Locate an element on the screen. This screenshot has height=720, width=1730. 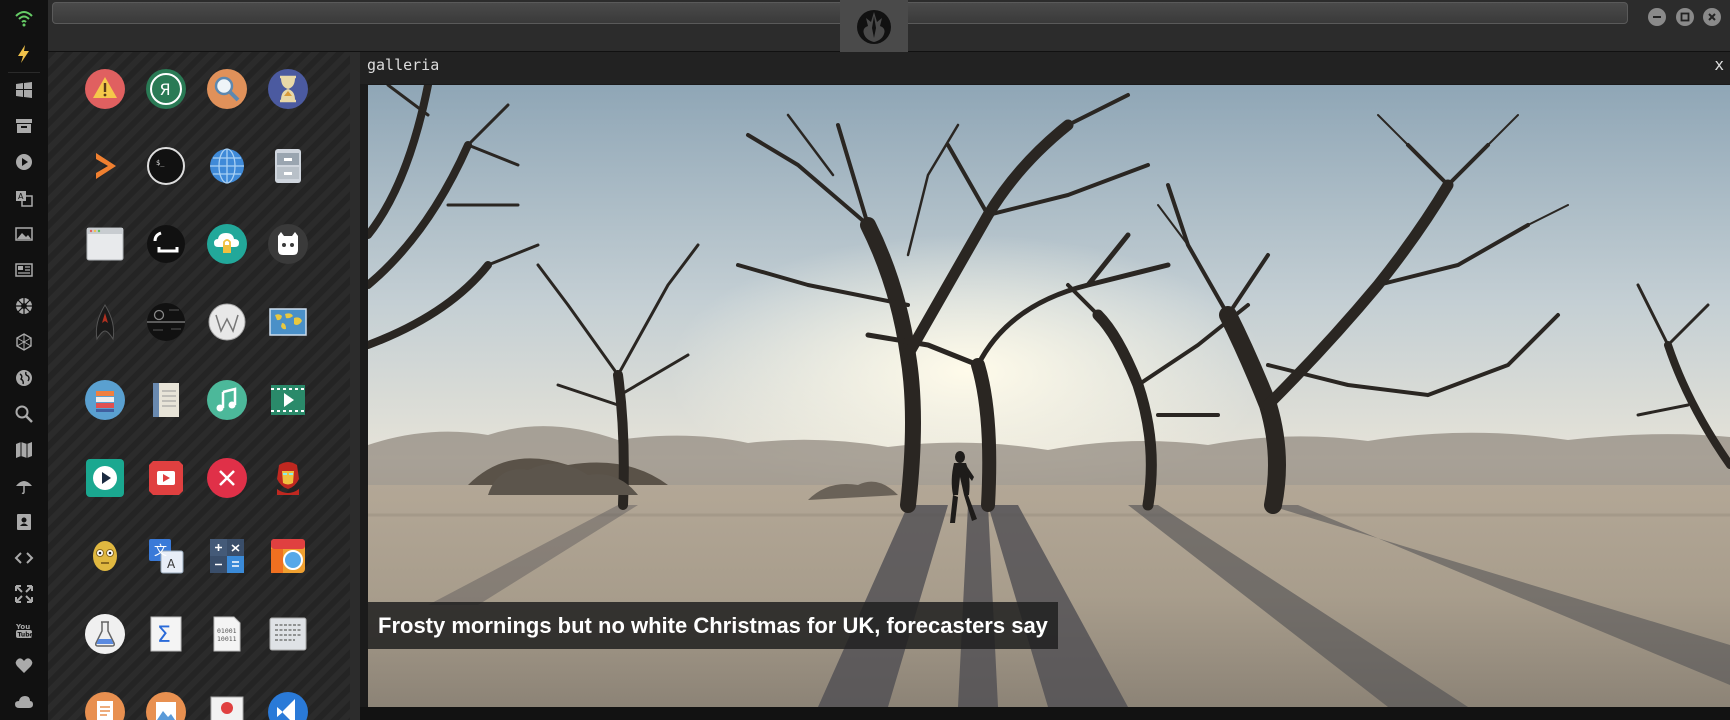
code-icon is located at coordinates (24, 558).